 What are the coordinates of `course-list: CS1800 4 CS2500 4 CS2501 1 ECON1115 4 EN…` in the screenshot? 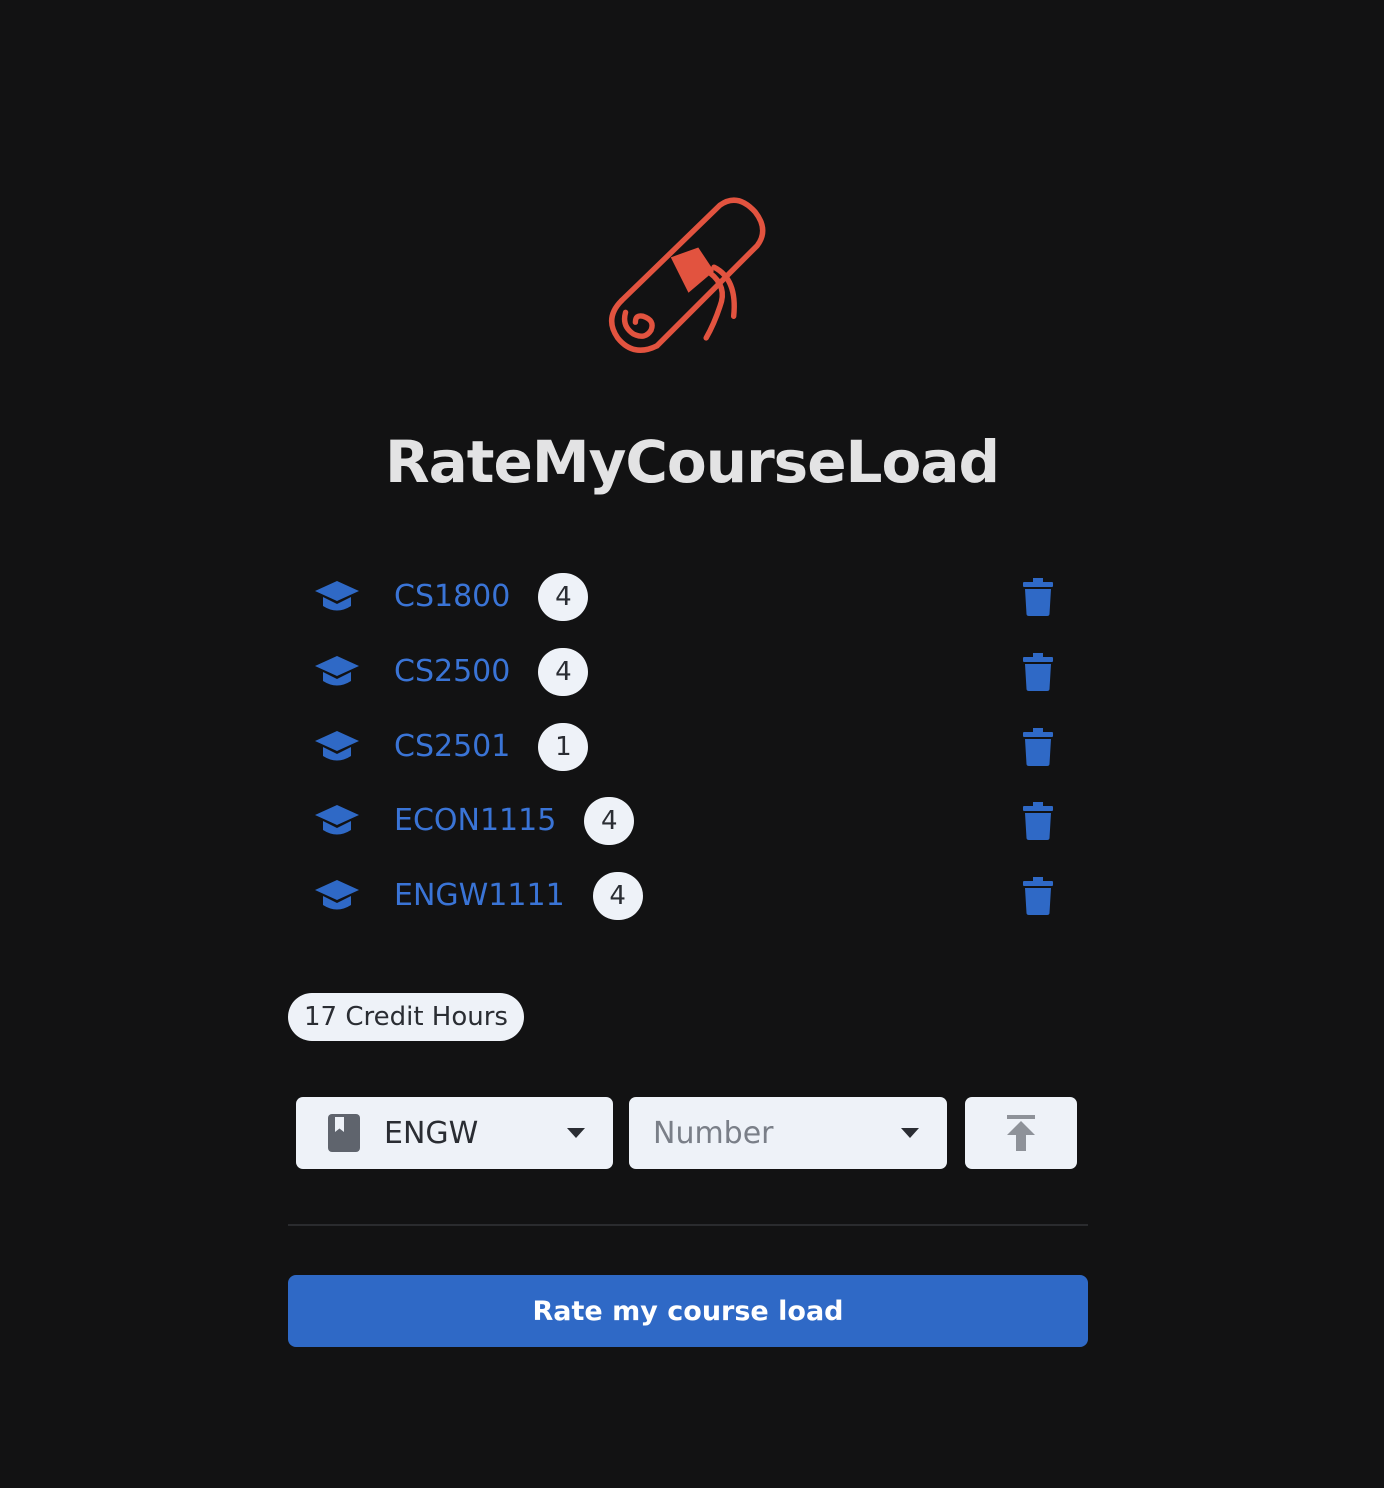 It's located at (694, 746).